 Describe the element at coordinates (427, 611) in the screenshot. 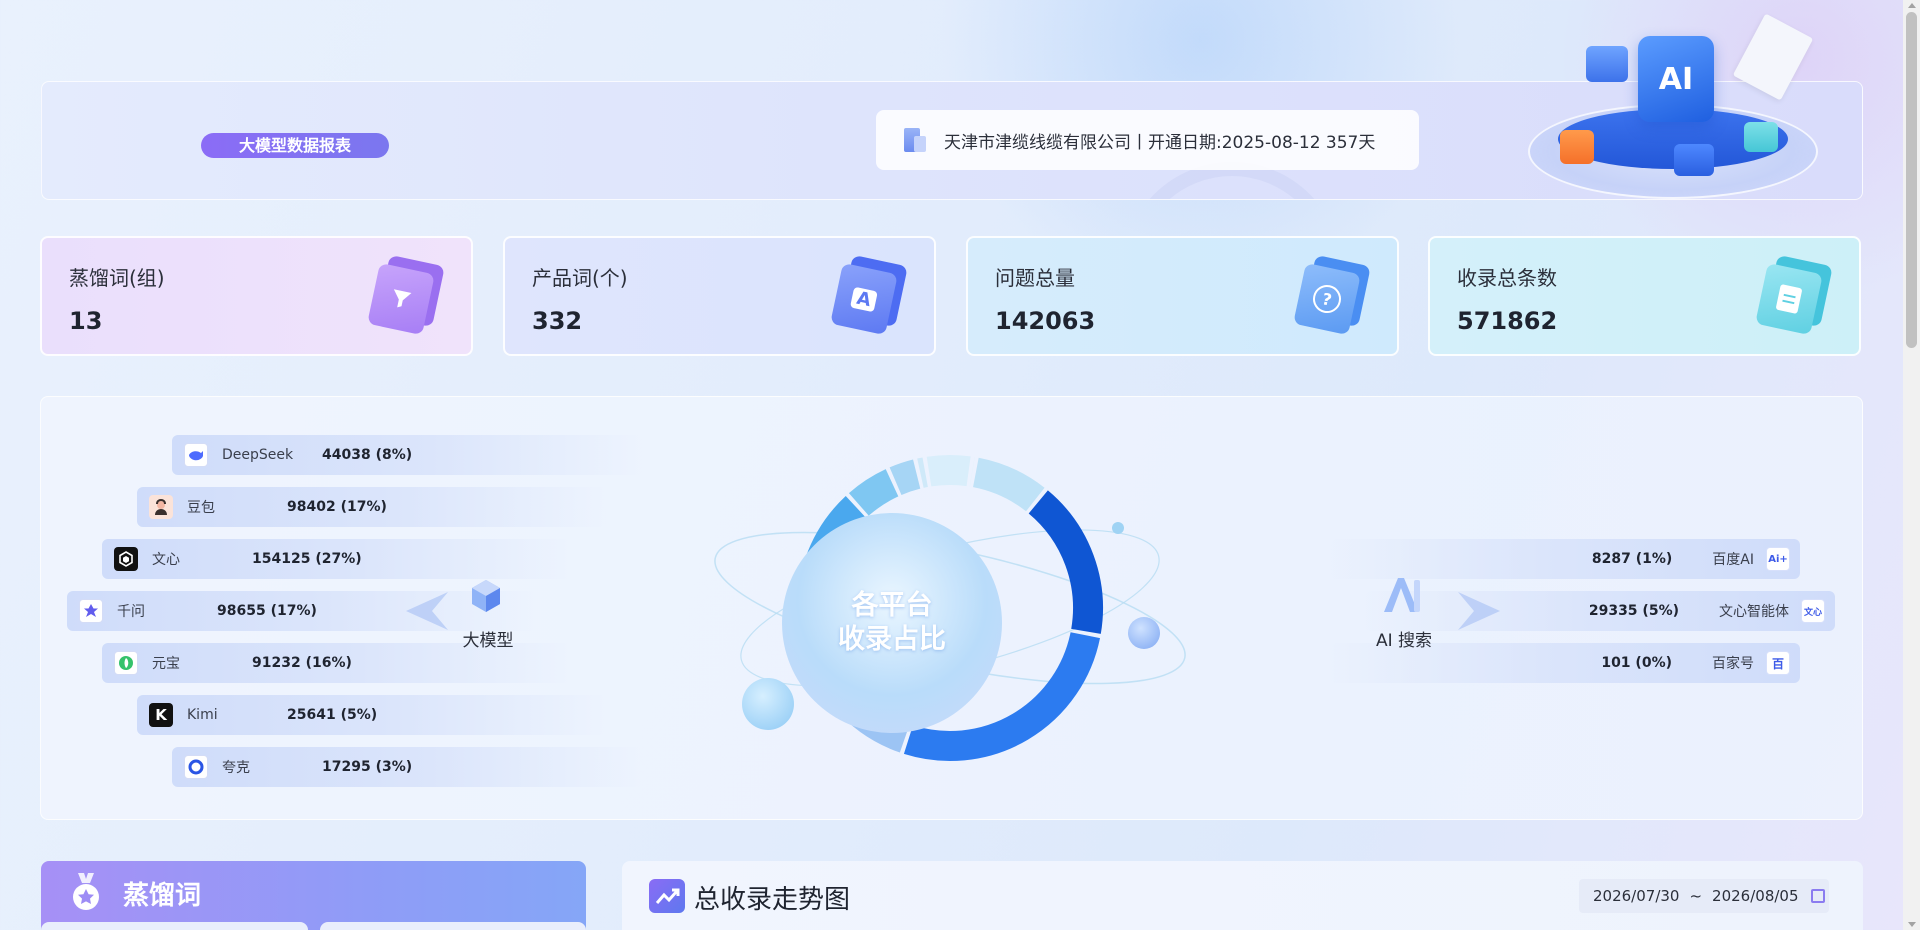

I see `chevron-left-icon` at that location.